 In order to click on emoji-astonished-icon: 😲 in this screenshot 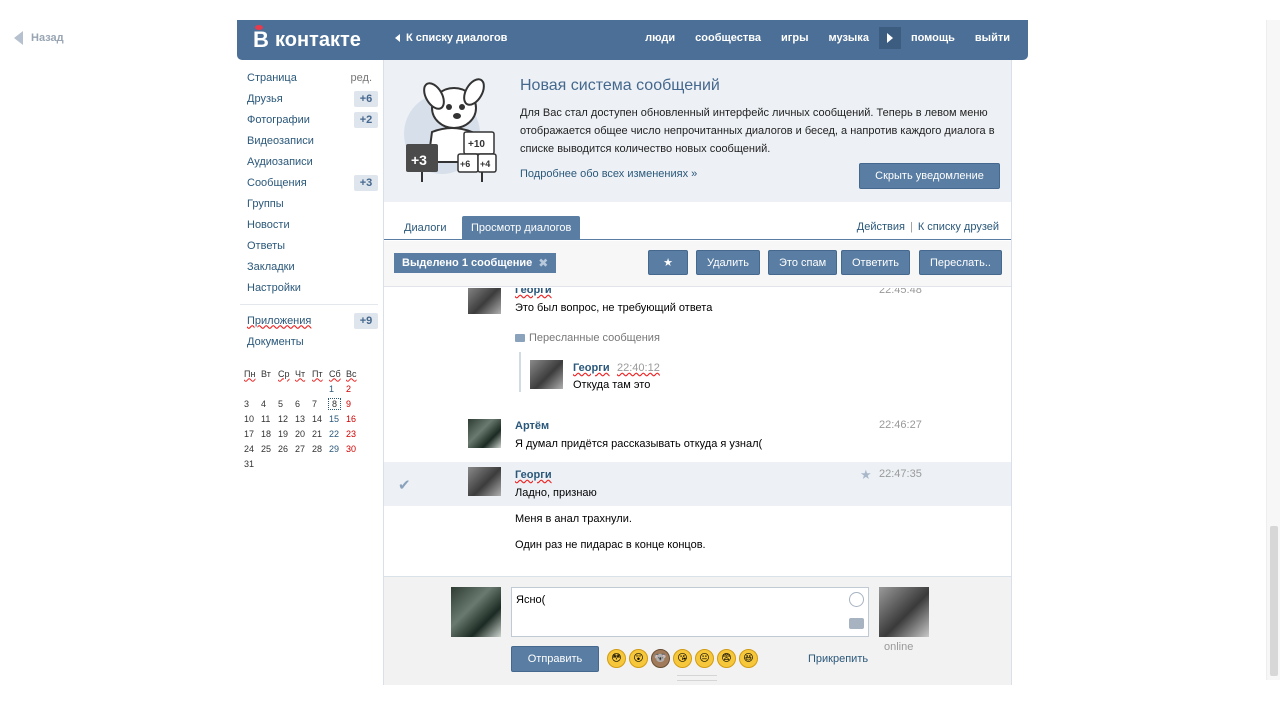, I will do `click(638, 658)`.